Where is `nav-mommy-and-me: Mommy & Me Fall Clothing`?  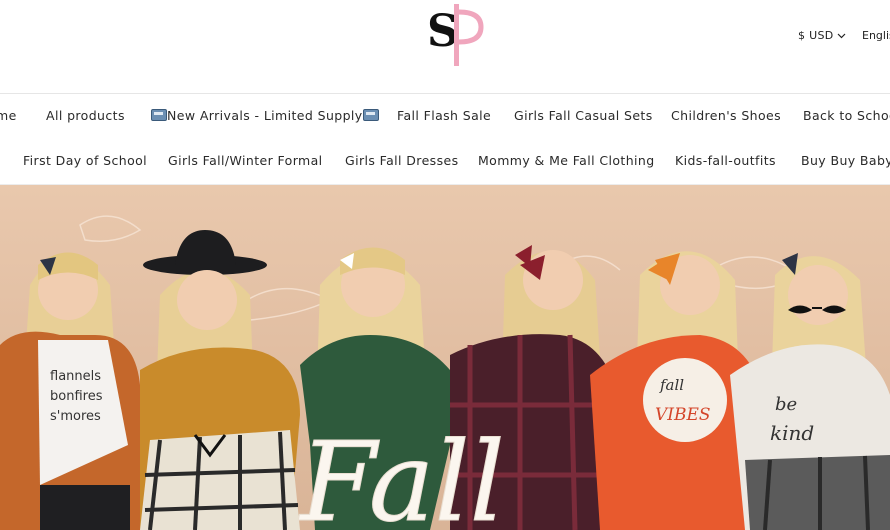
nav-mommy-and-me: Mommy & Me Fall Clothing is located at coordinates (566, 160).